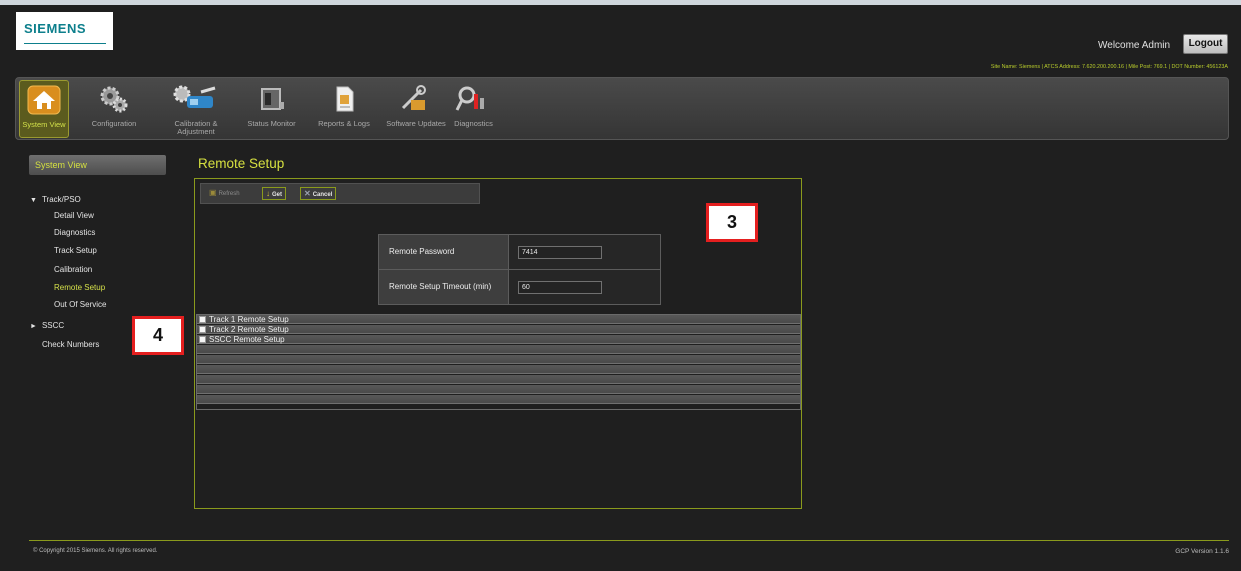 Image resolution: width=1241 pixels, height=571 pixels. Describe the element at coordinates (469, 98) in the screenshot. I see `diagnostics-icon` at that location.